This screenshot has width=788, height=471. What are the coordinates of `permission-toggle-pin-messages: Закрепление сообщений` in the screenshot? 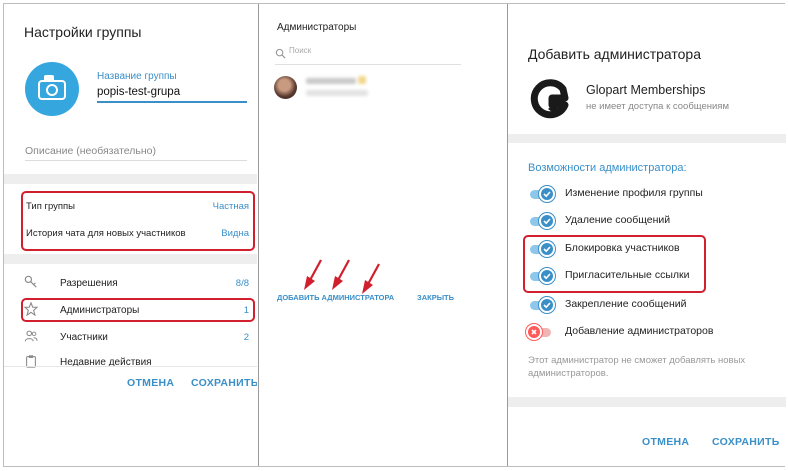 It's located at (648, 306).